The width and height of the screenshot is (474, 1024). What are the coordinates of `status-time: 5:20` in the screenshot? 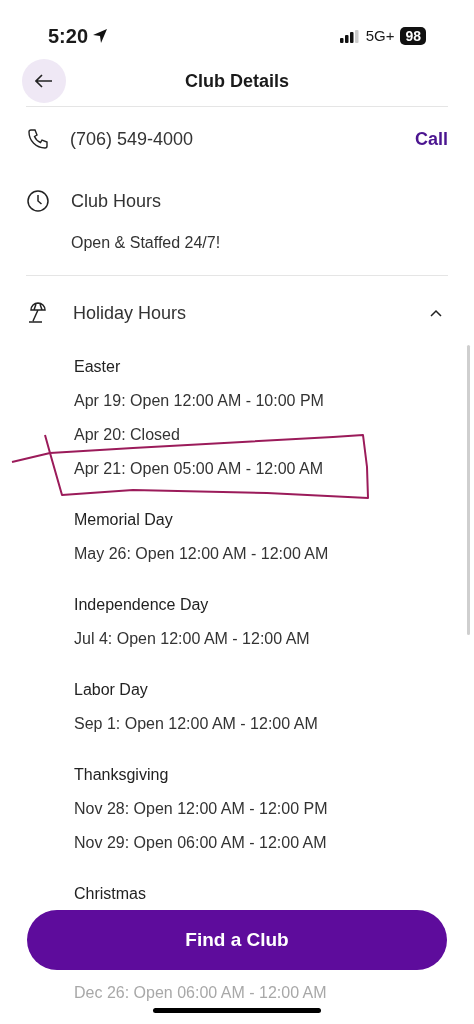 It's located at (68, 36).